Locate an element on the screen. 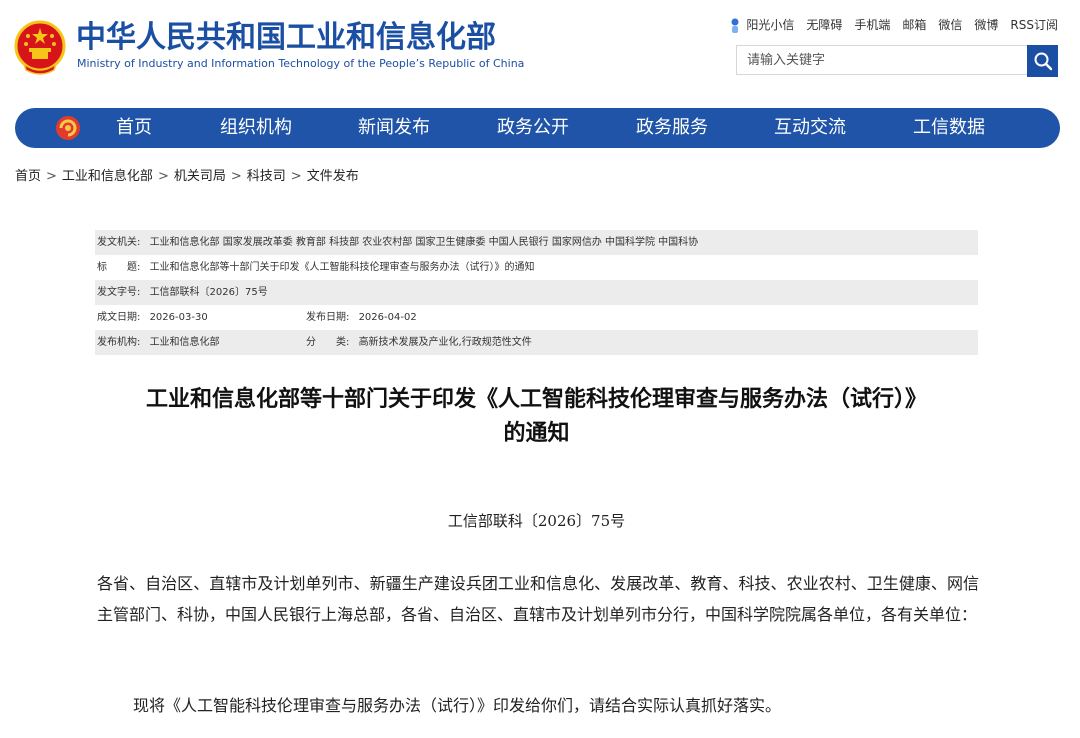  top-link-wechat: 微信 is located at coordinates (950, 25).